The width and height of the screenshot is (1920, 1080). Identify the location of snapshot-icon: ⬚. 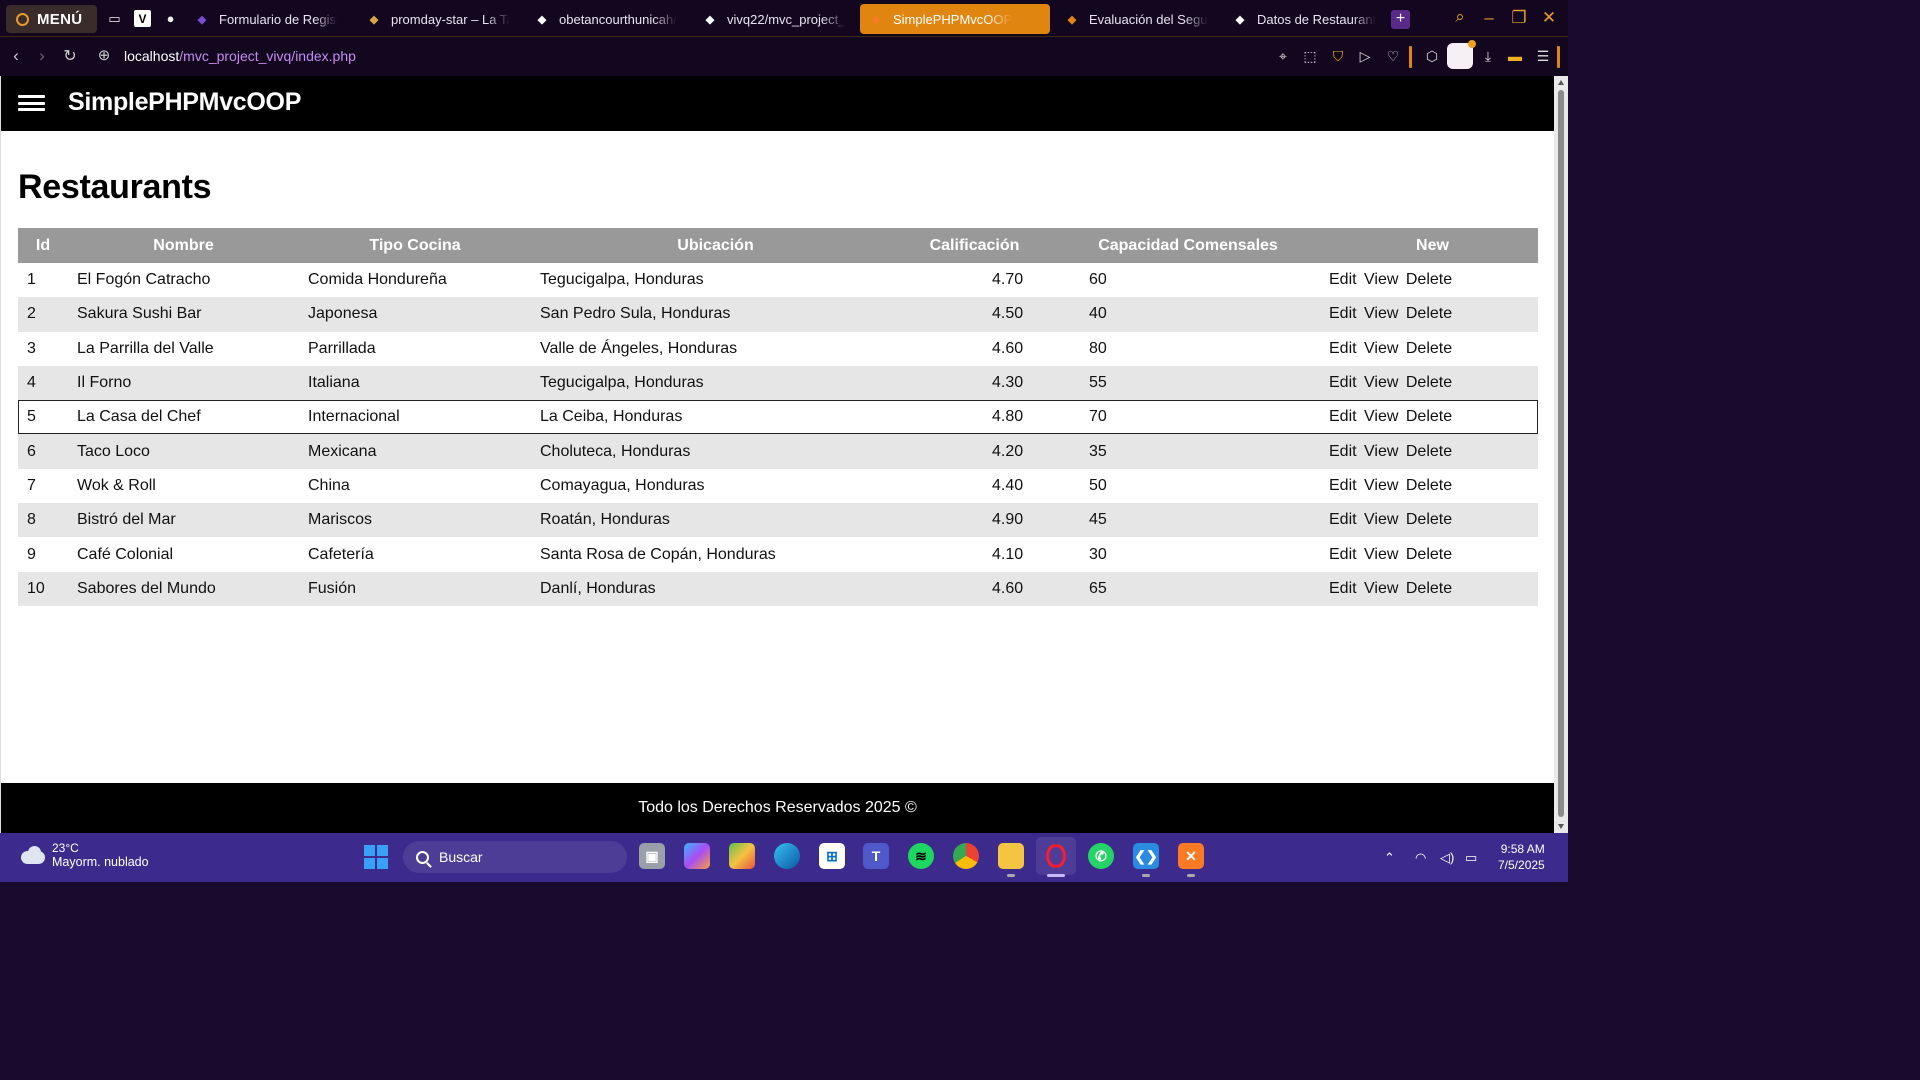
(1310, 56).